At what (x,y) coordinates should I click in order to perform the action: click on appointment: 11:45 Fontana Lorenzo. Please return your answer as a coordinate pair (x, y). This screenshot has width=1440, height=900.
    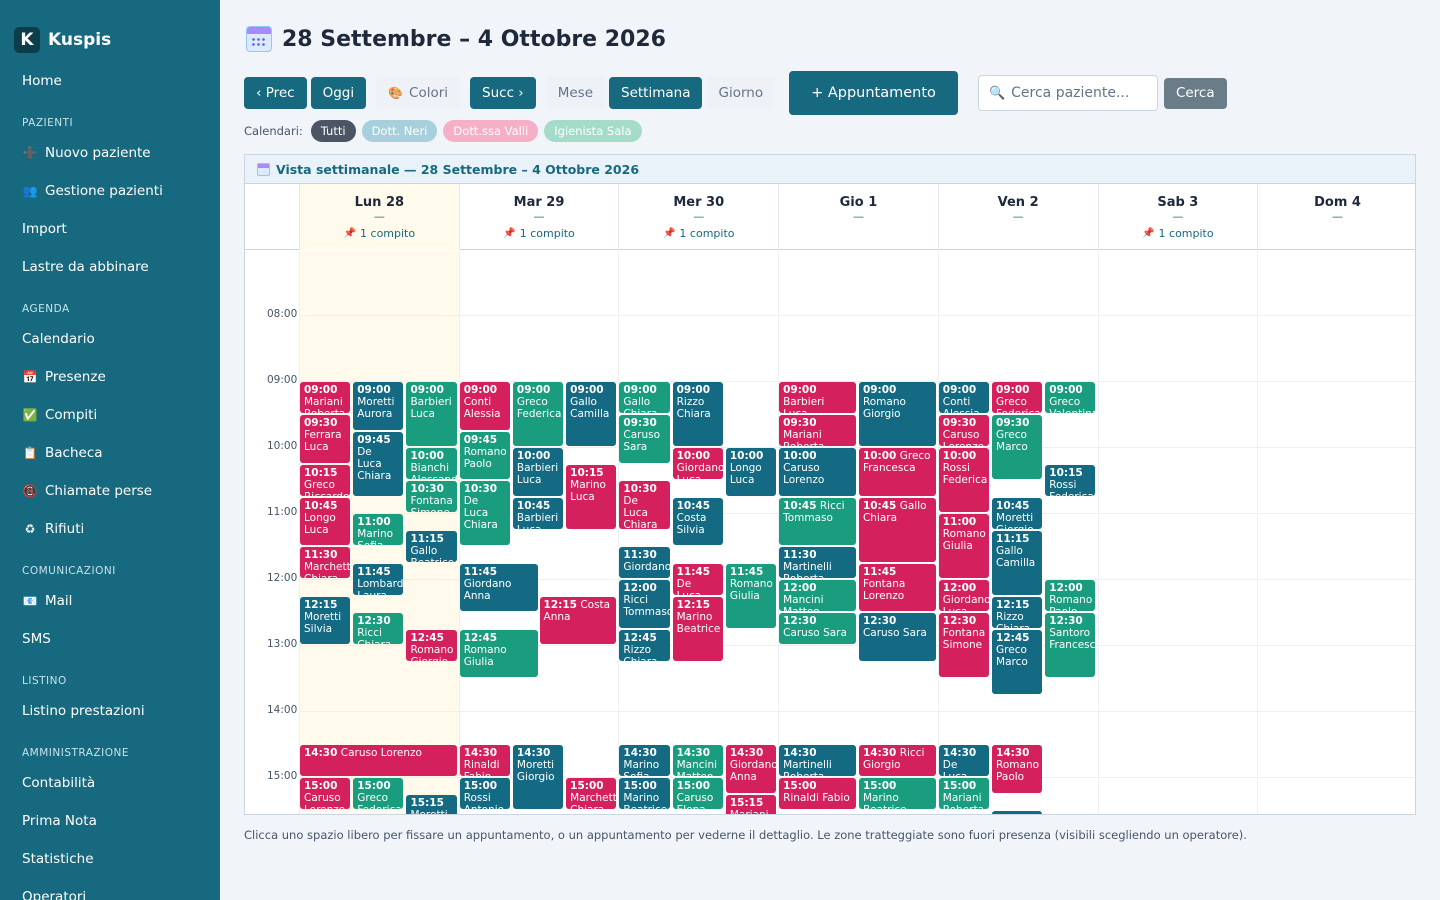
    Looking at the image, I should click on (897, 587).